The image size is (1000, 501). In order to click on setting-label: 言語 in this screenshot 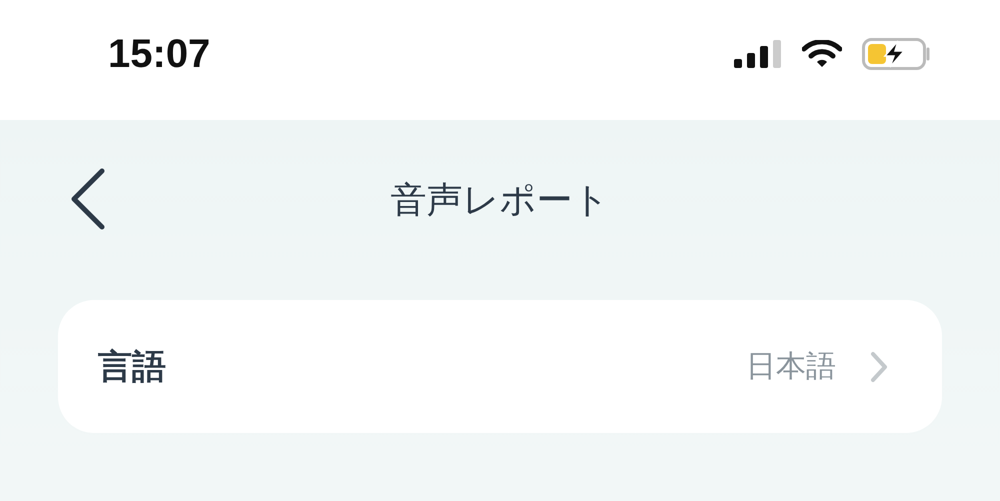, I will do `click(132, 367)`.